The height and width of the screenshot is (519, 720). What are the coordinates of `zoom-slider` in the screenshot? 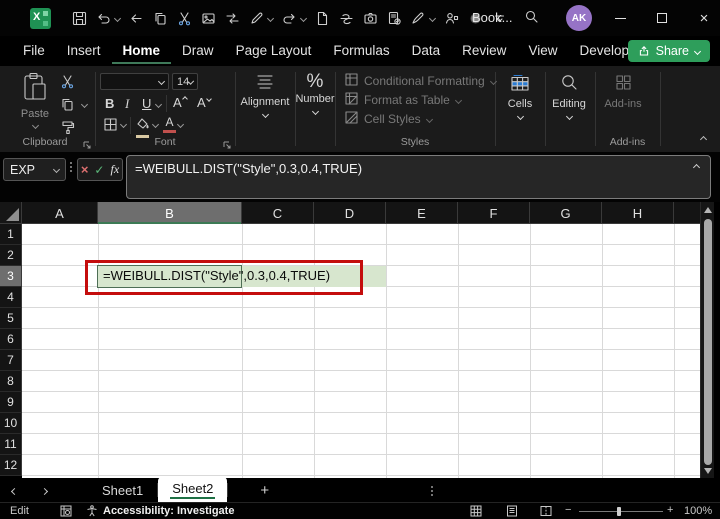 It's located at (621, 511).